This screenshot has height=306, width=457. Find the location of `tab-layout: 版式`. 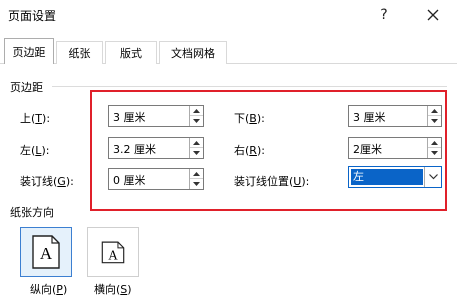

tab-layout: 版式 is located at coordinates (131, 52).